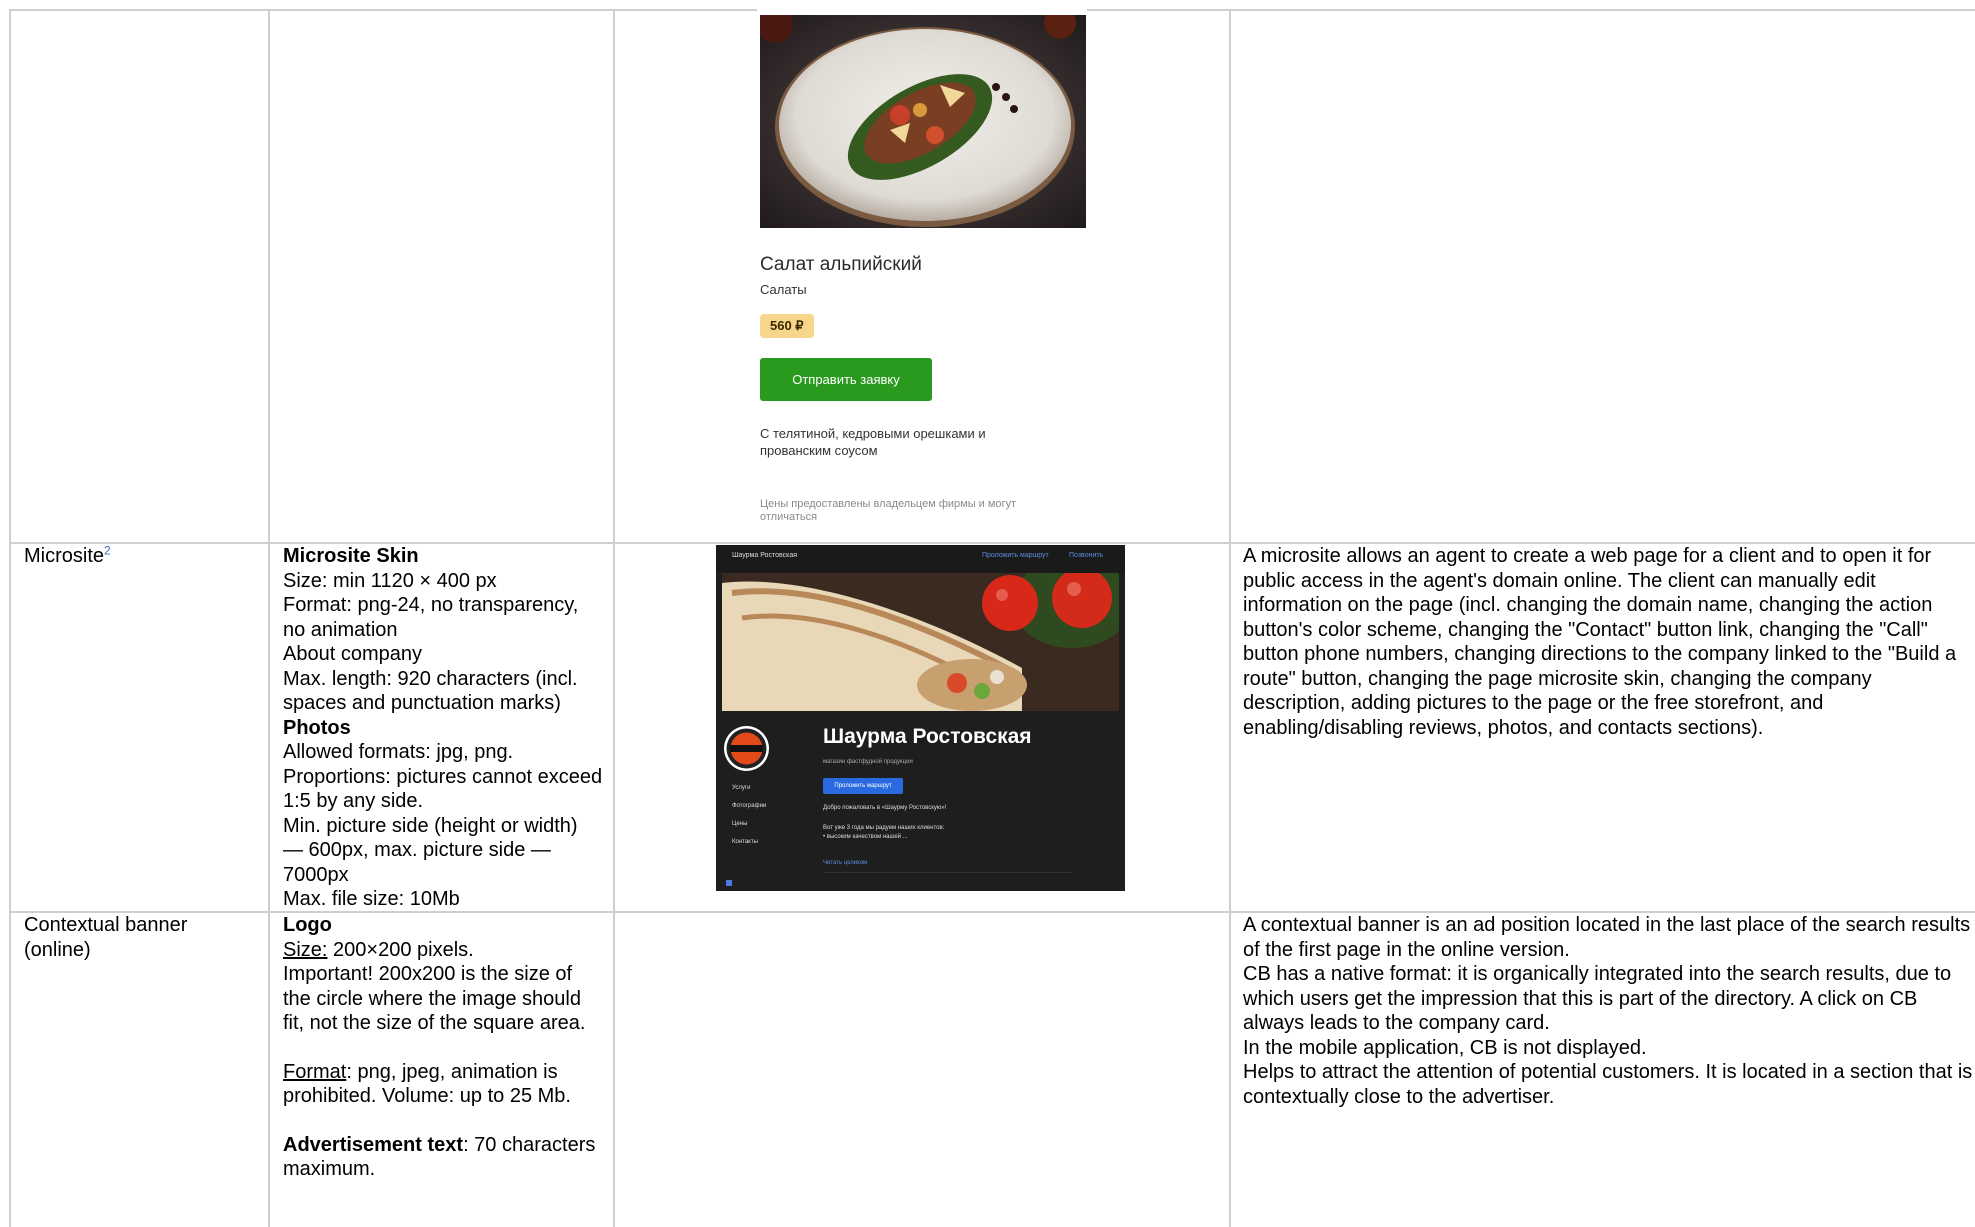 The width and height of the screenshot is (1975, 1227). What do you see at coordinates (371, 899) in the screenshot?
I see `photos-filesize: Max. file size: 10Mb` at bounding box center [371, 899].